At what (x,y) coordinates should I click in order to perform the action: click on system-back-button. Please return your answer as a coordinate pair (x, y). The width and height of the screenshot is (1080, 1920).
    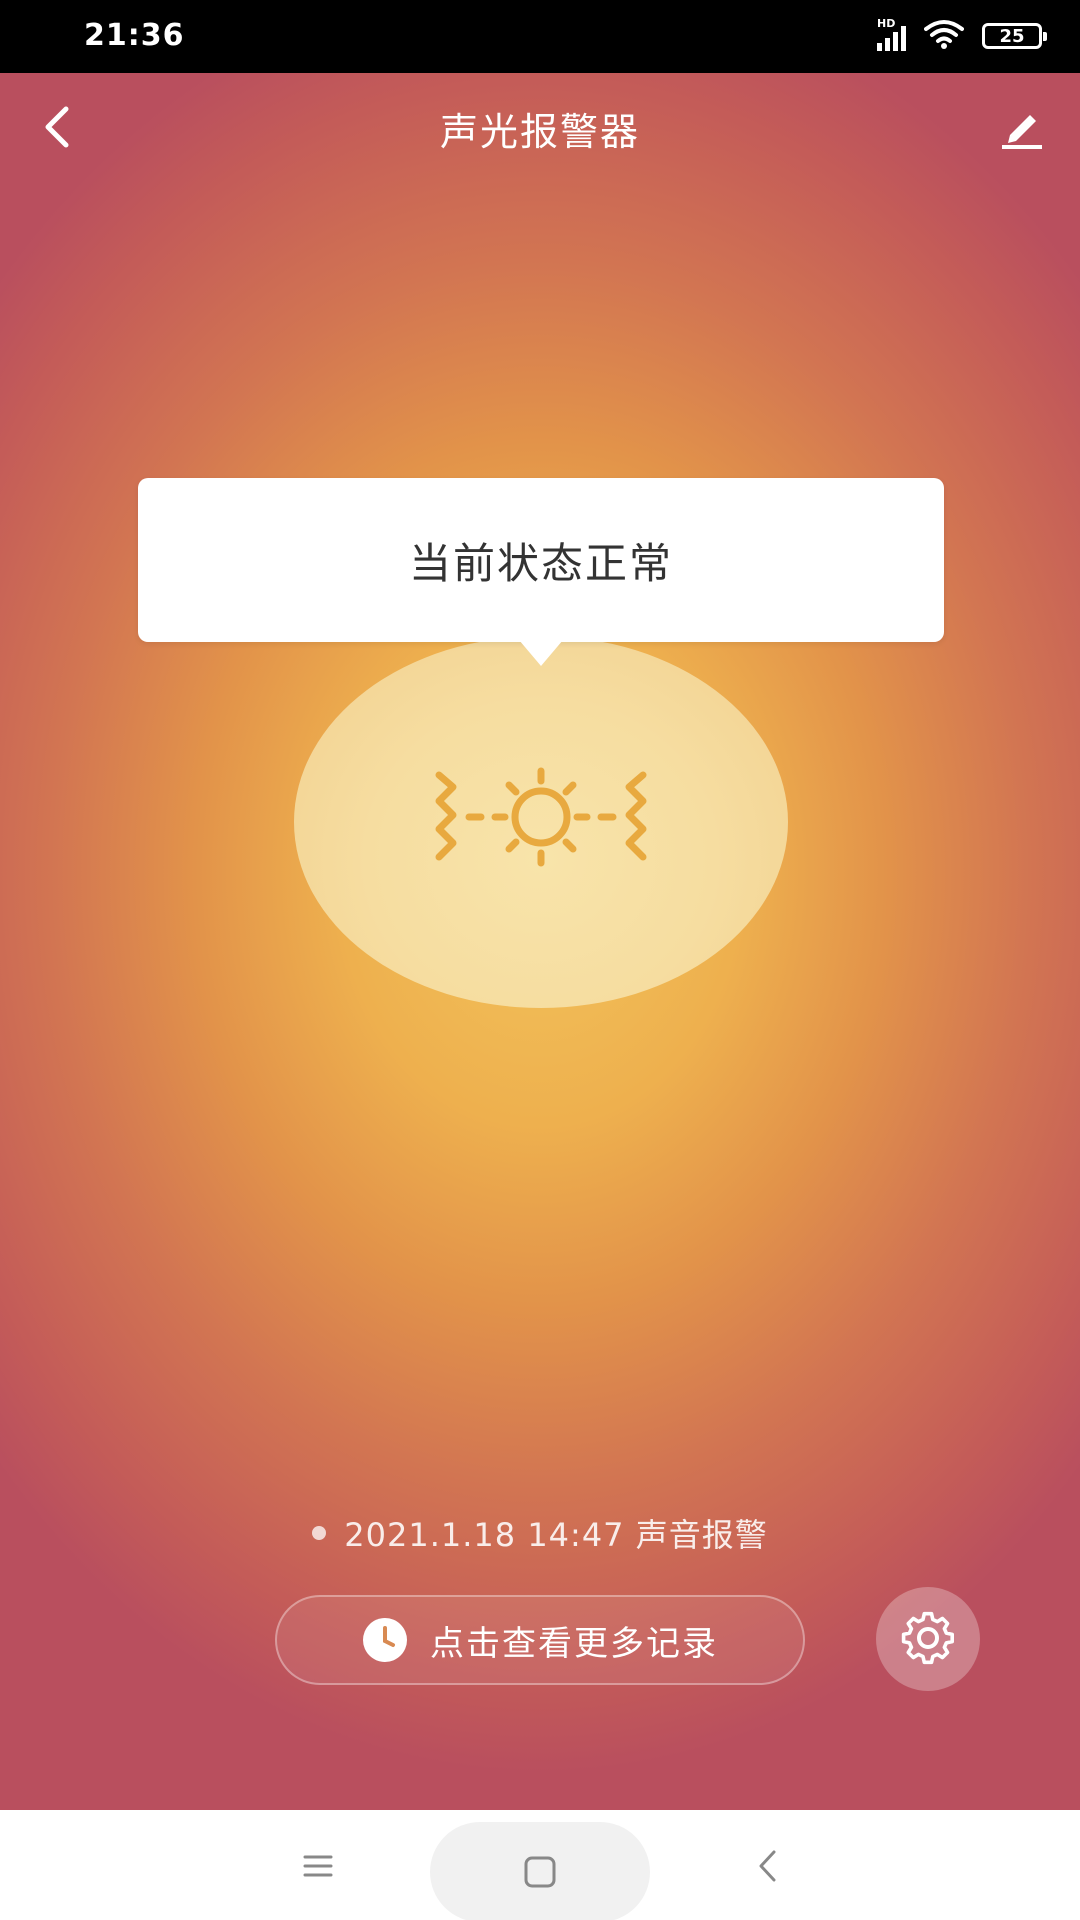
    Looking at the image, I should click on (768, 1866).